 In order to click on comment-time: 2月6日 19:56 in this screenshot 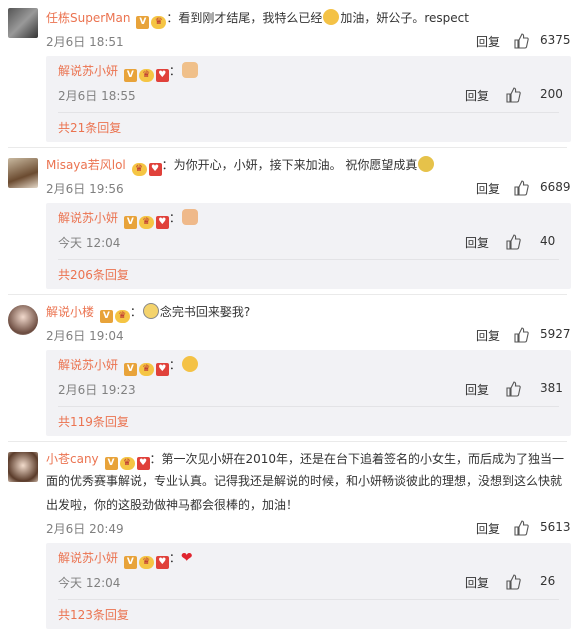, I will do `click(85, 189)`.